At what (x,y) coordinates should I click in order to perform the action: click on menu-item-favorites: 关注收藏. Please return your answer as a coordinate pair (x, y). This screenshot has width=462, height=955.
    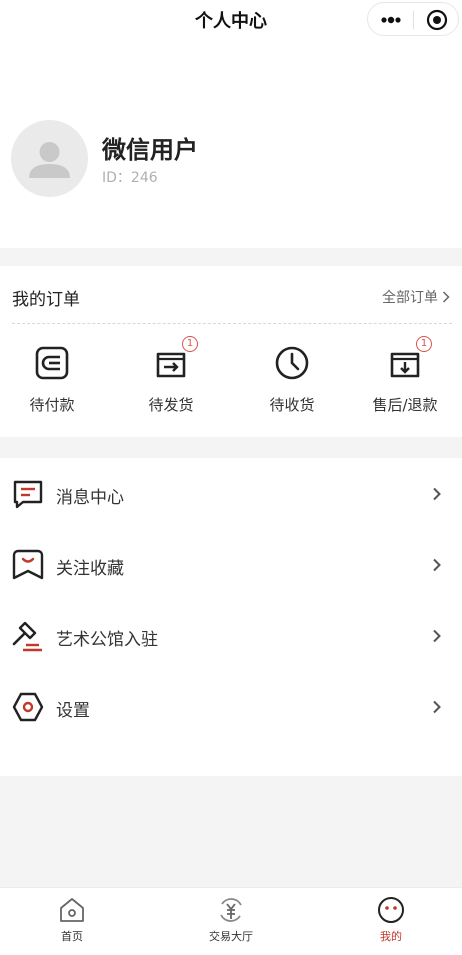
    Looking at the image, I should click on (231, 563).